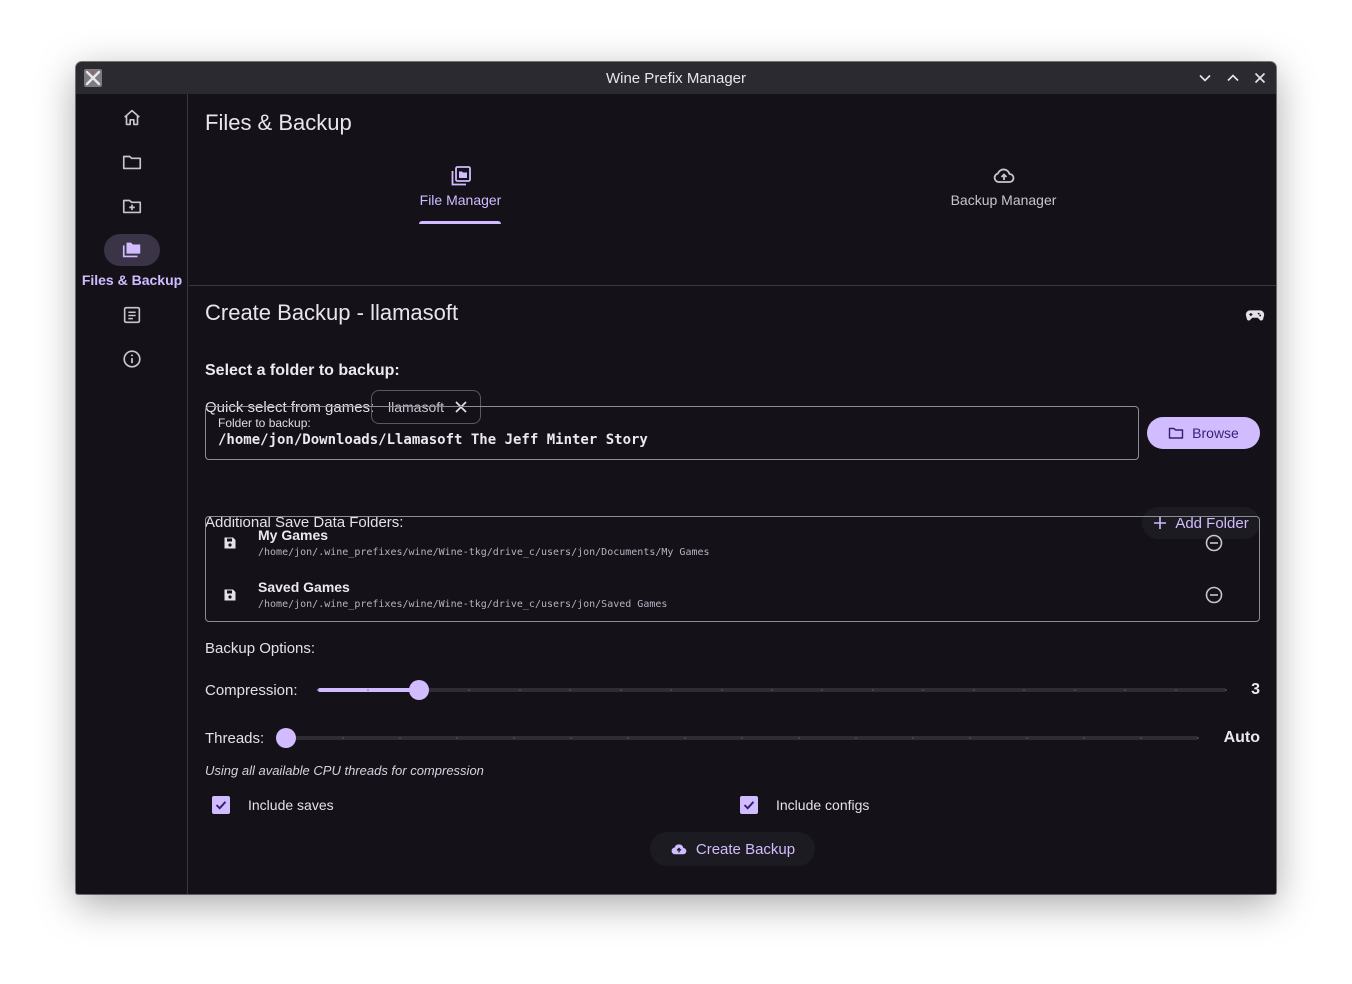 This screenshot has height=984, width=1352. Describe the element at coordinates (745, 849) in the screenshot. I see `create-backup-label: Create Backup` at that location.